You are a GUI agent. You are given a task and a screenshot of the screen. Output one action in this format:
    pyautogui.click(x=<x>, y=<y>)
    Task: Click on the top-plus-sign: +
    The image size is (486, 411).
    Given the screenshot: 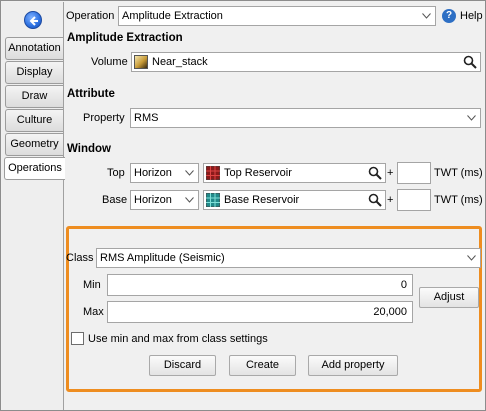 What is the action you would take?
    pyautogui.click(x=390, y=173)
    